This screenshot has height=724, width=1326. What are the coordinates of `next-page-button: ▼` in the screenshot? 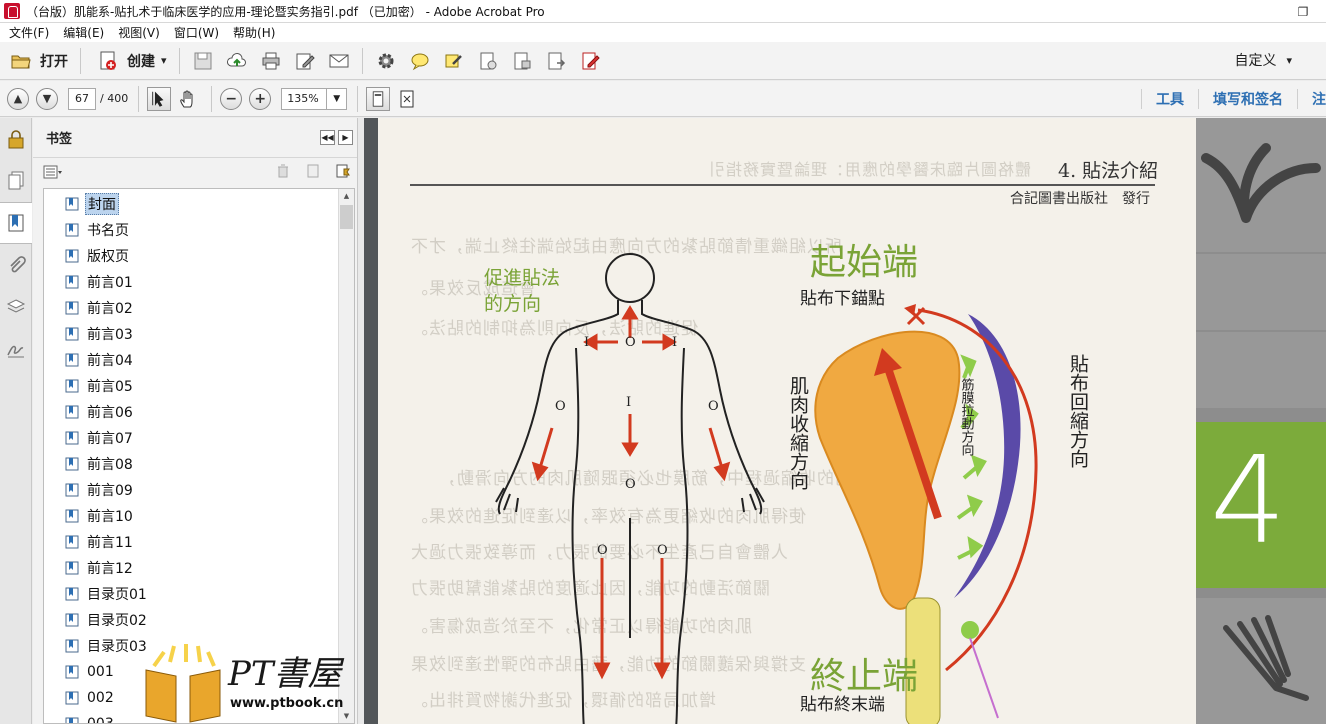 It's located at (47, 98).